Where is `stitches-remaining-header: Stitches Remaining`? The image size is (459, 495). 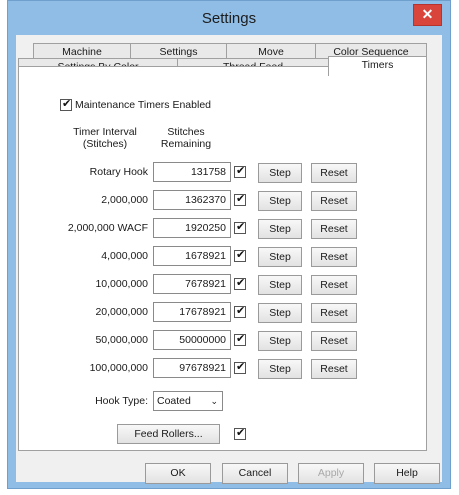
stitches-remaining-header: Stitches Remaining is located at coordinates (186, 138).